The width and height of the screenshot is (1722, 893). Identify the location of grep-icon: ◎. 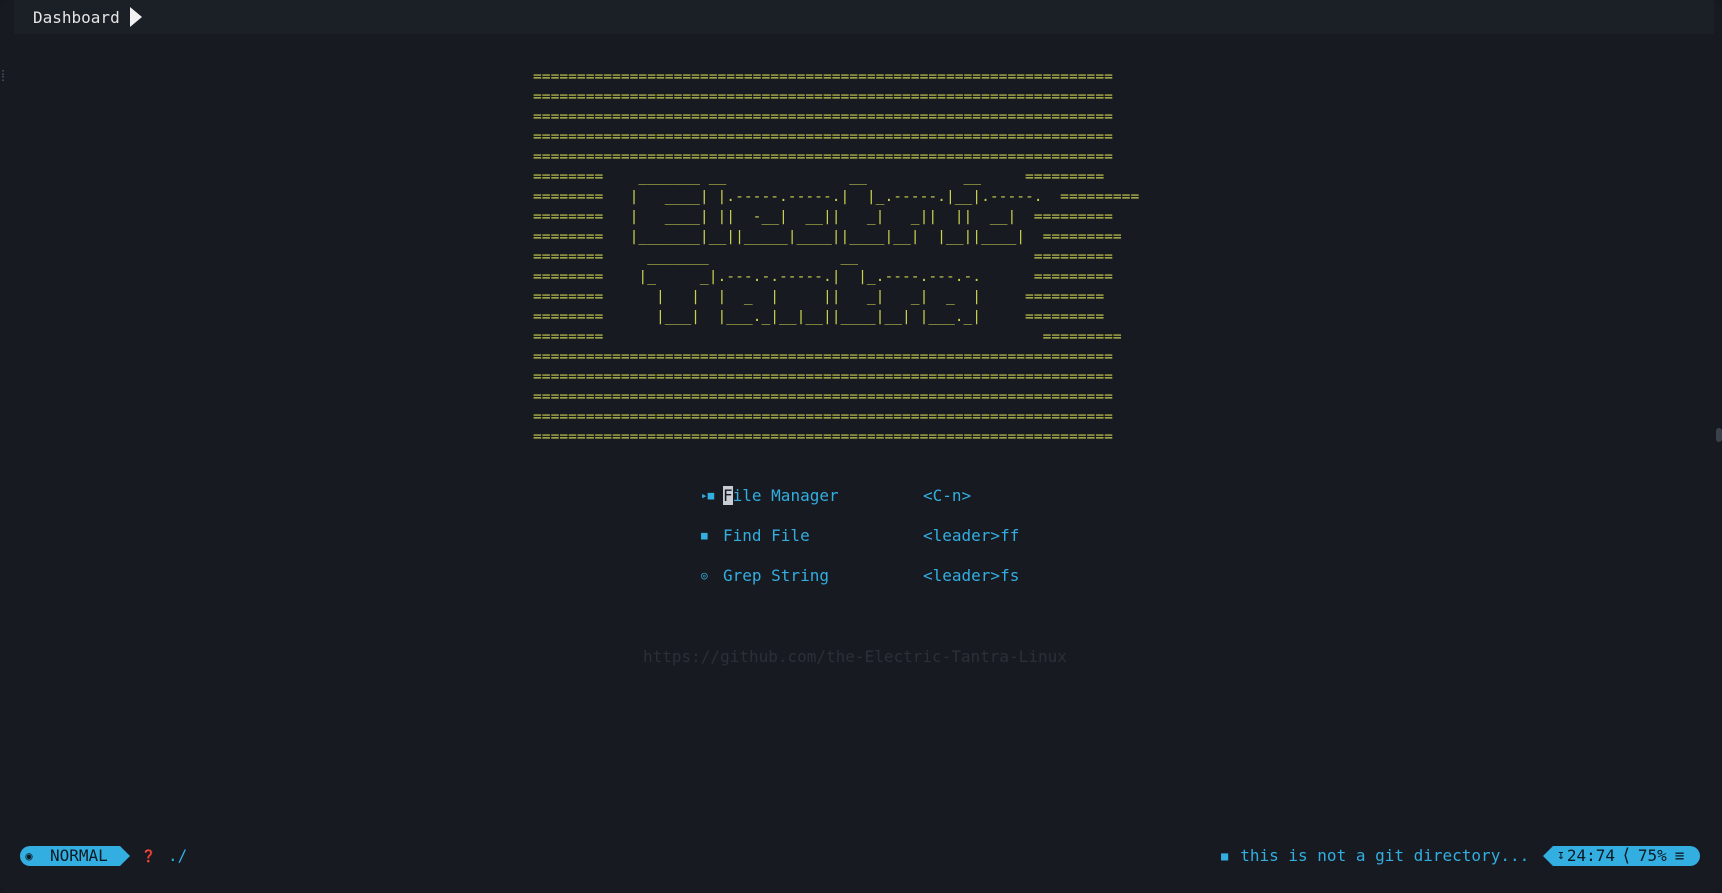
(704, 575).